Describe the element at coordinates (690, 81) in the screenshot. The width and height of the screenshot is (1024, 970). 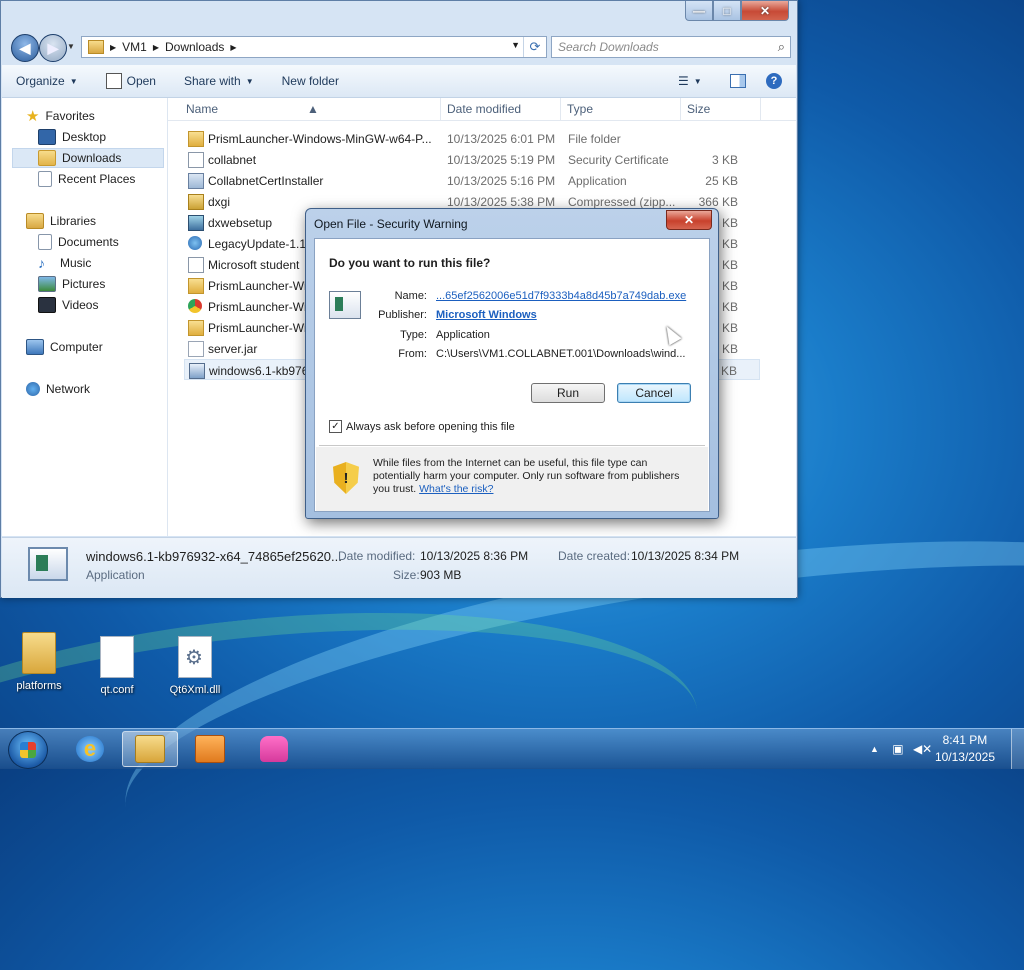
I see `change-view-button: ☰ ▼` at that location.